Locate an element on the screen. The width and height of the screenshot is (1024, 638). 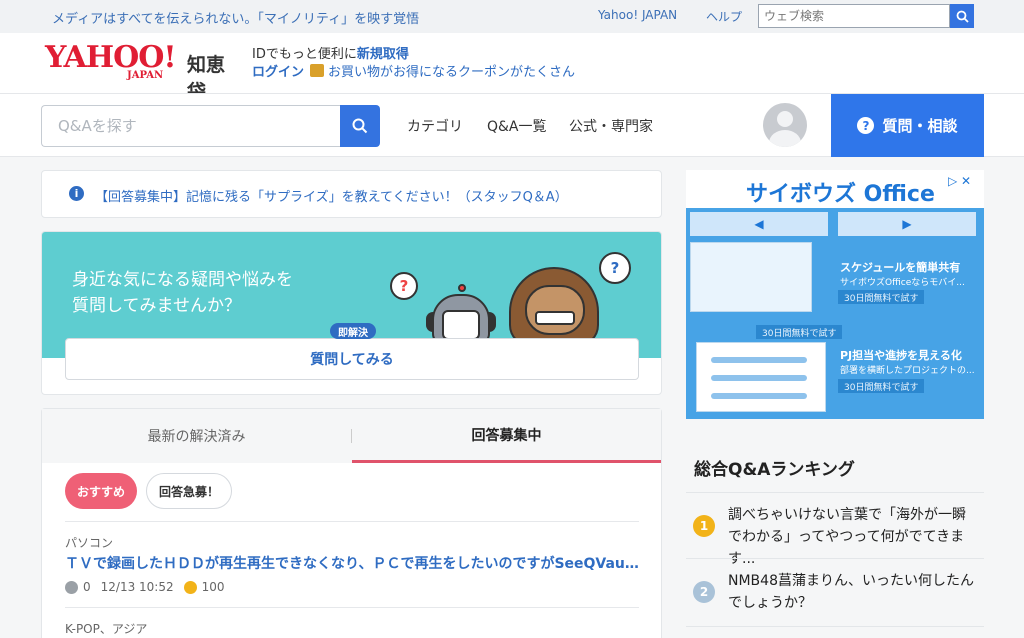
robot-mascot-icon is located at coordinates (461, 314).